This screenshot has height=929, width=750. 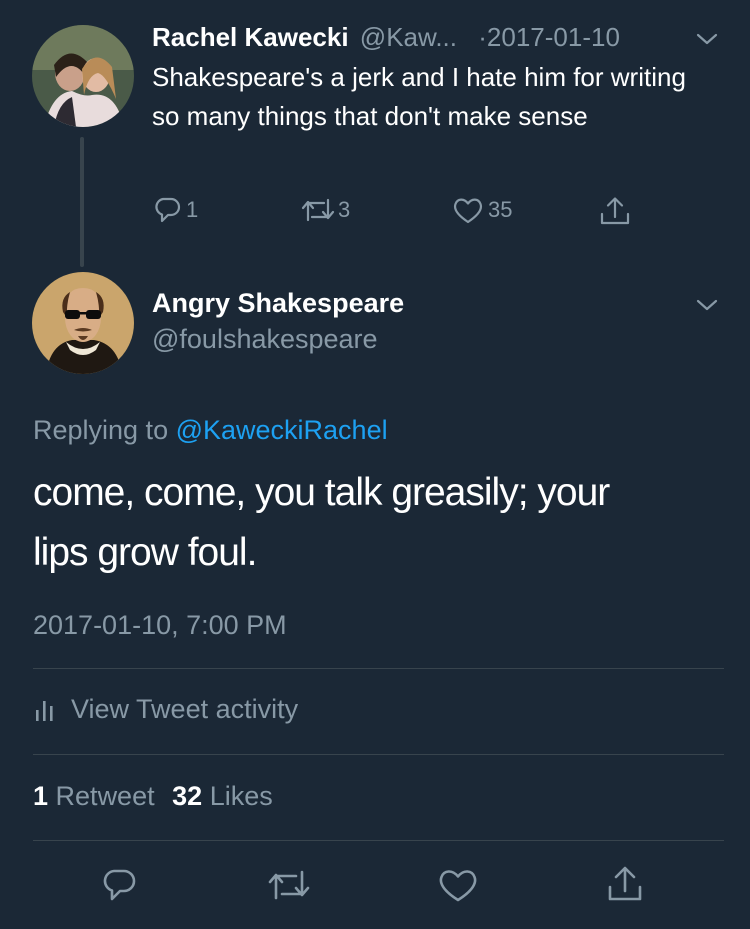 I want to click on view-tweet-activity-link: View Tweet activity, so click(x=165, y=709).